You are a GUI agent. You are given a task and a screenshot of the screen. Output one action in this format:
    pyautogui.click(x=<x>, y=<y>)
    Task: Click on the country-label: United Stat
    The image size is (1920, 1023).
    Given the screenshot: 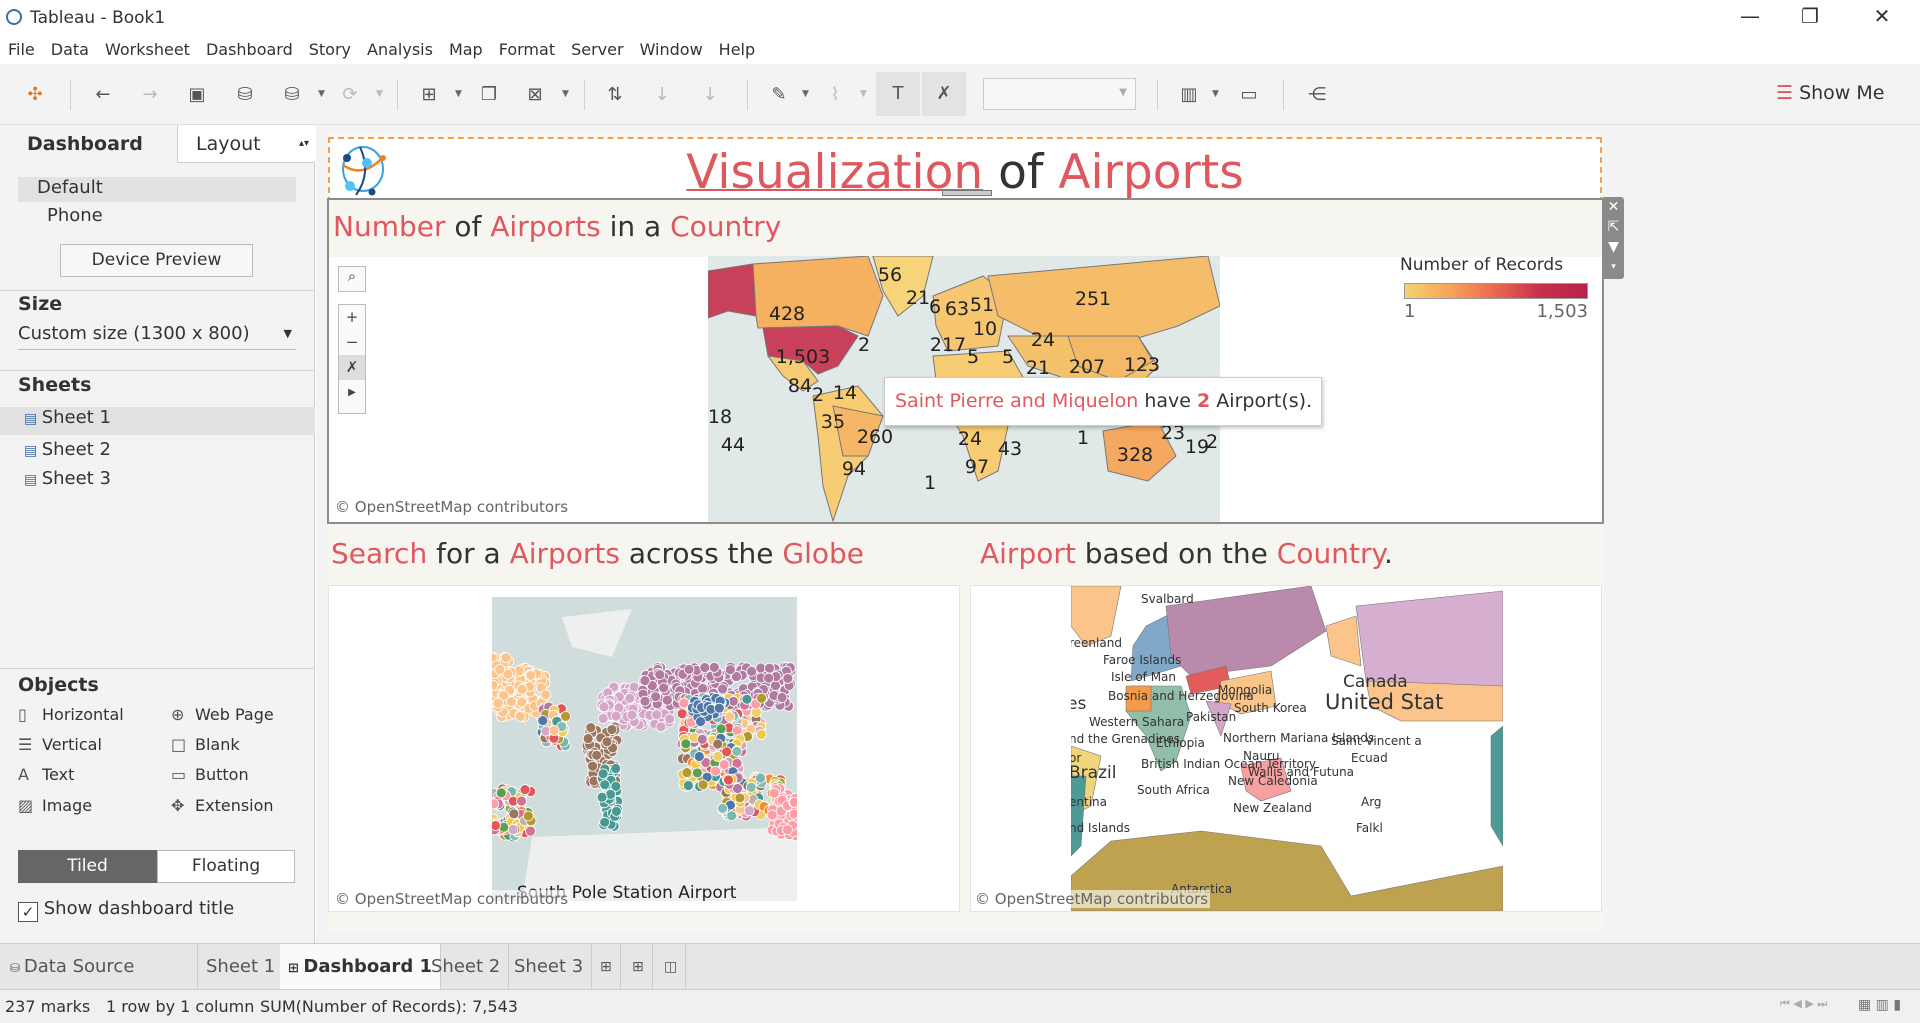 What is the action you would take?
    pyautogui.click(x=1384, y=702)
    